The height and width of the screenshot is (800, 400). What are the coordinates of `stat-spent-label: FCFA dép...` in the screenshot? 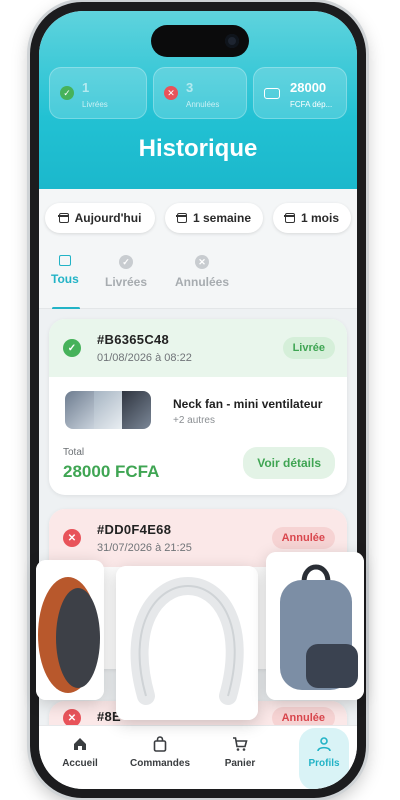 It's located at (311, 104).